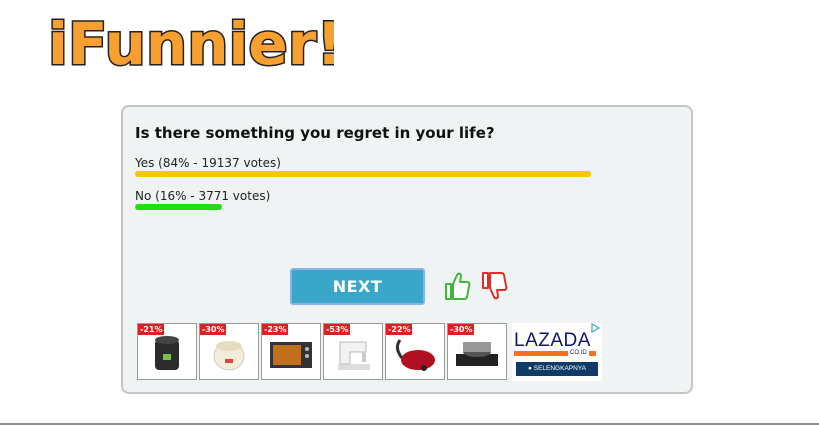 The width and height of the screenshot is (819, 425). What do you see at coordinates (415, 351) in the screenshot?
I see `ad-product-vacuum: -22%` at bounding box center [415, 351].